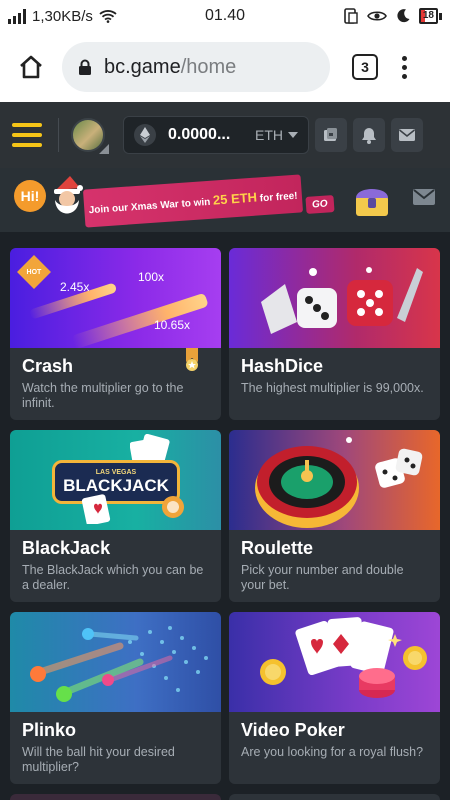 This screenshot has height=800, width=450. What do you see at coordinates (116, 485) in the screenshot?
I see `sign-title: BLACKJACK` at bounding box center [116, 485].